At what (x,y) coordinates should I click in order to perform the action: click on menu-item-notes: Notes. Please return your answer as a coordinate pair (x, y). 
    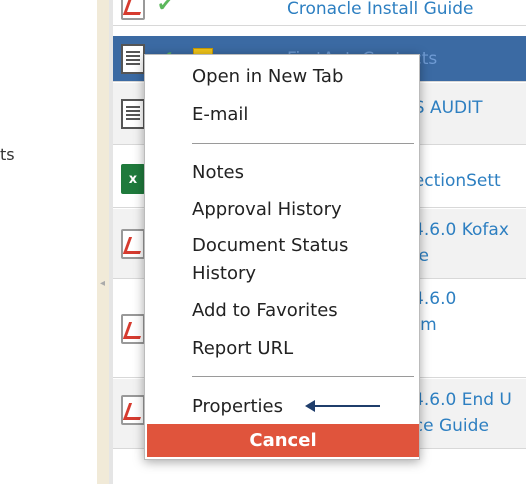
    Looking at the image, I should click on (218, 173).